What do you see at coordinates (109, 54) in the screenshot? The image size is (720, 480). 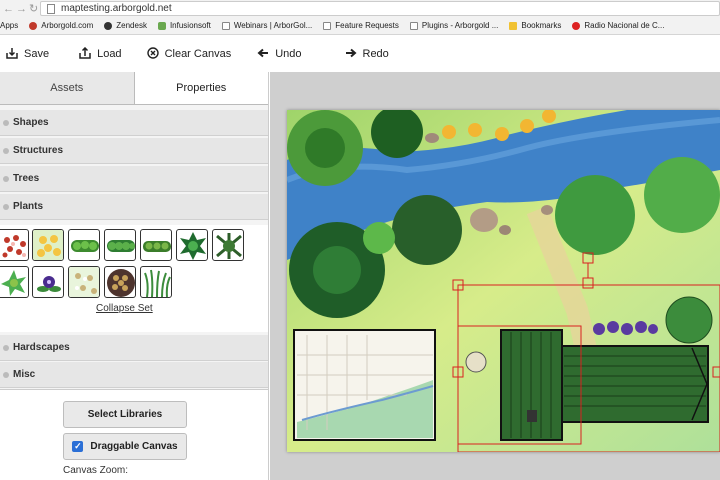 I see `load-label: Load` at bounding box center [109, 54].